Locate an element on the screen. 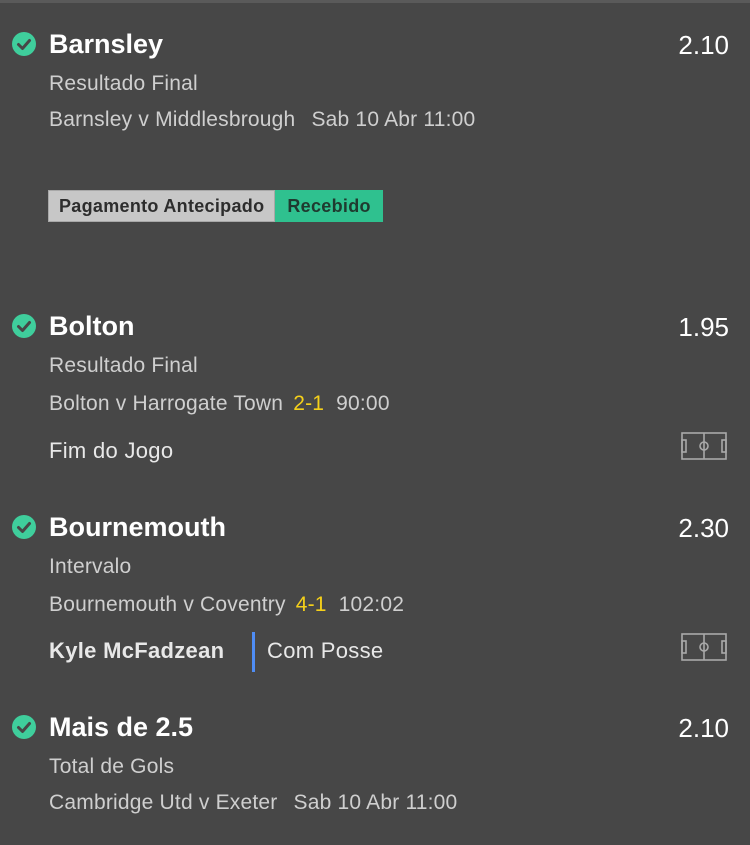  event-line: Bolton v Harrogate Town 2-1 90:00 is located at coordinates (219, 404).